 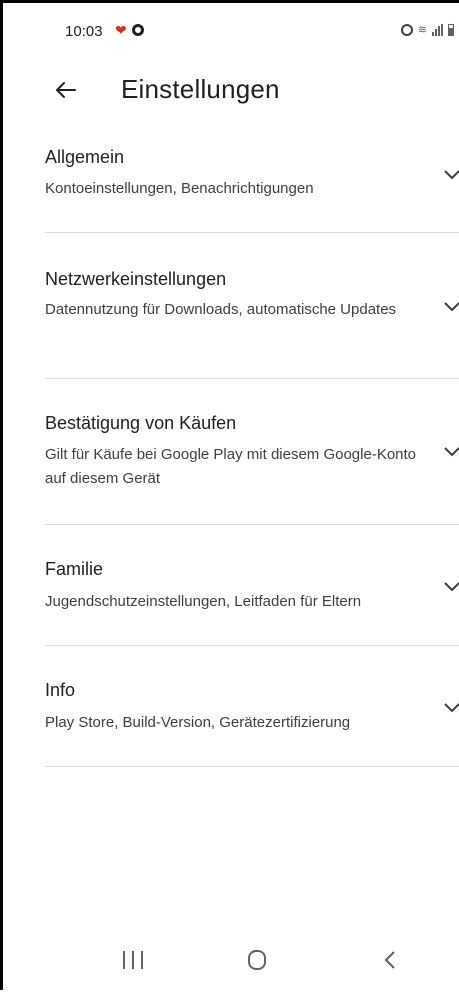 I want to click on status-time: 10:03, so click(x=84, y=31).